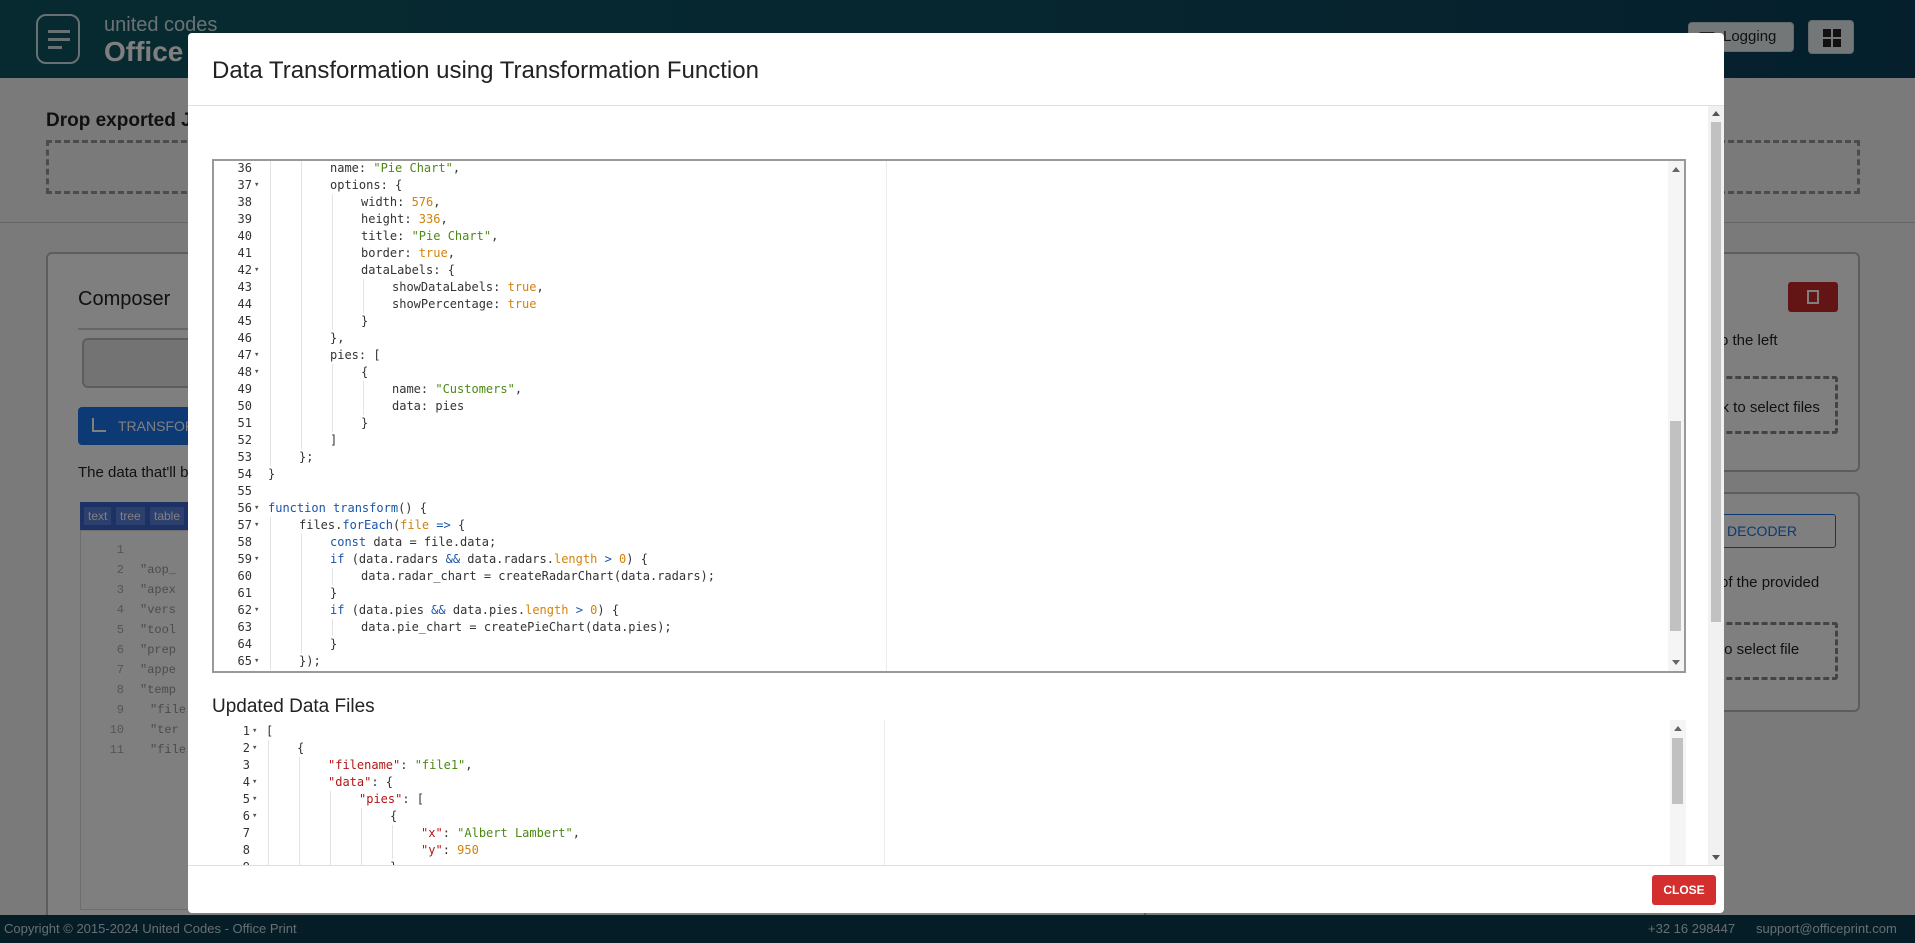  What do you see at coordinates (934, 491) in the screenshot?
I see `code-line: 55` at bounding box center [934, 491].